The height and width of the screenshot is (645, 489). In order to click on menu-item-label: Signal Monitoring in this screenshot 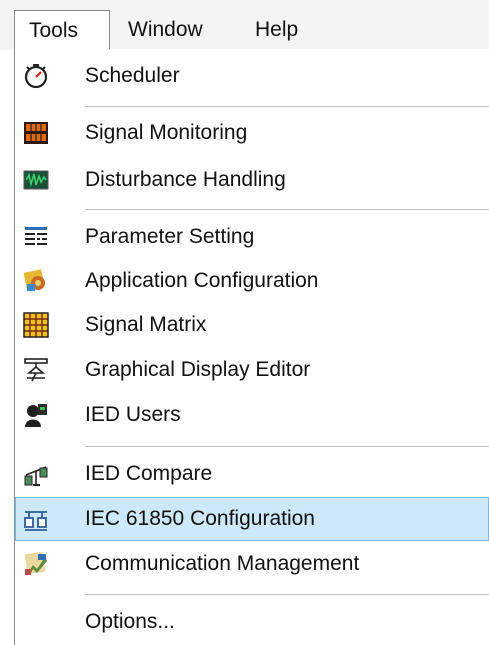, I will do `click(166, 132)`.